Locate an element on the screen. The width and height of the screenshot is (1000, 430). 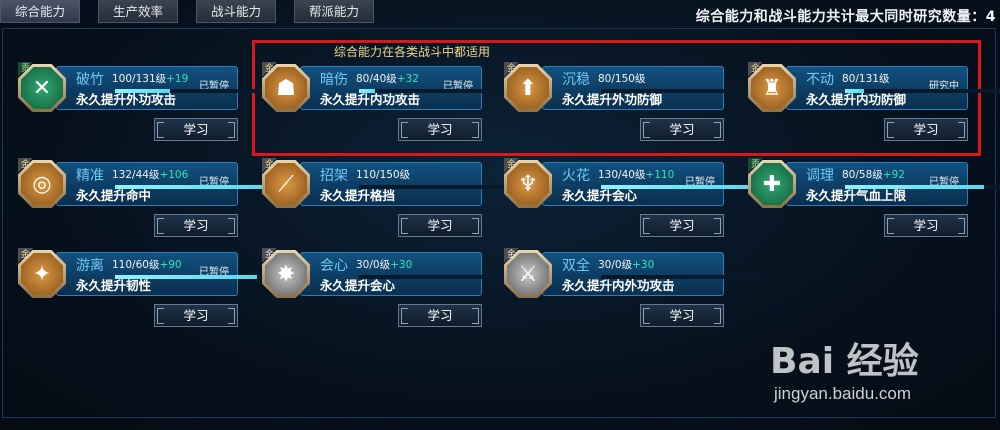
skill-card: 已暂停 ☗ 金 暗伤 80/40级+32 永久提升内功攻击 学习 is located at coordinates (389, 112).